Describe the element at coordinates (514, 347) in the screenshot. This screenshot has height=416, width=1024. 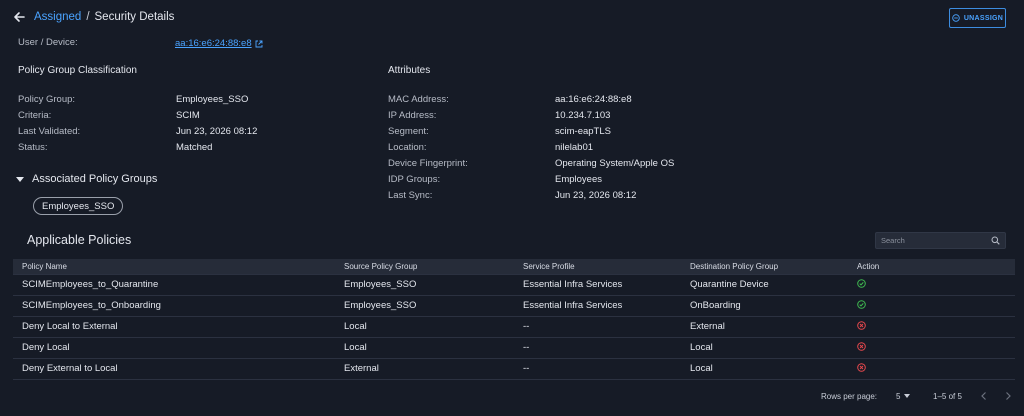
I see `table-row: Deny Local Local -- Local` at that location.